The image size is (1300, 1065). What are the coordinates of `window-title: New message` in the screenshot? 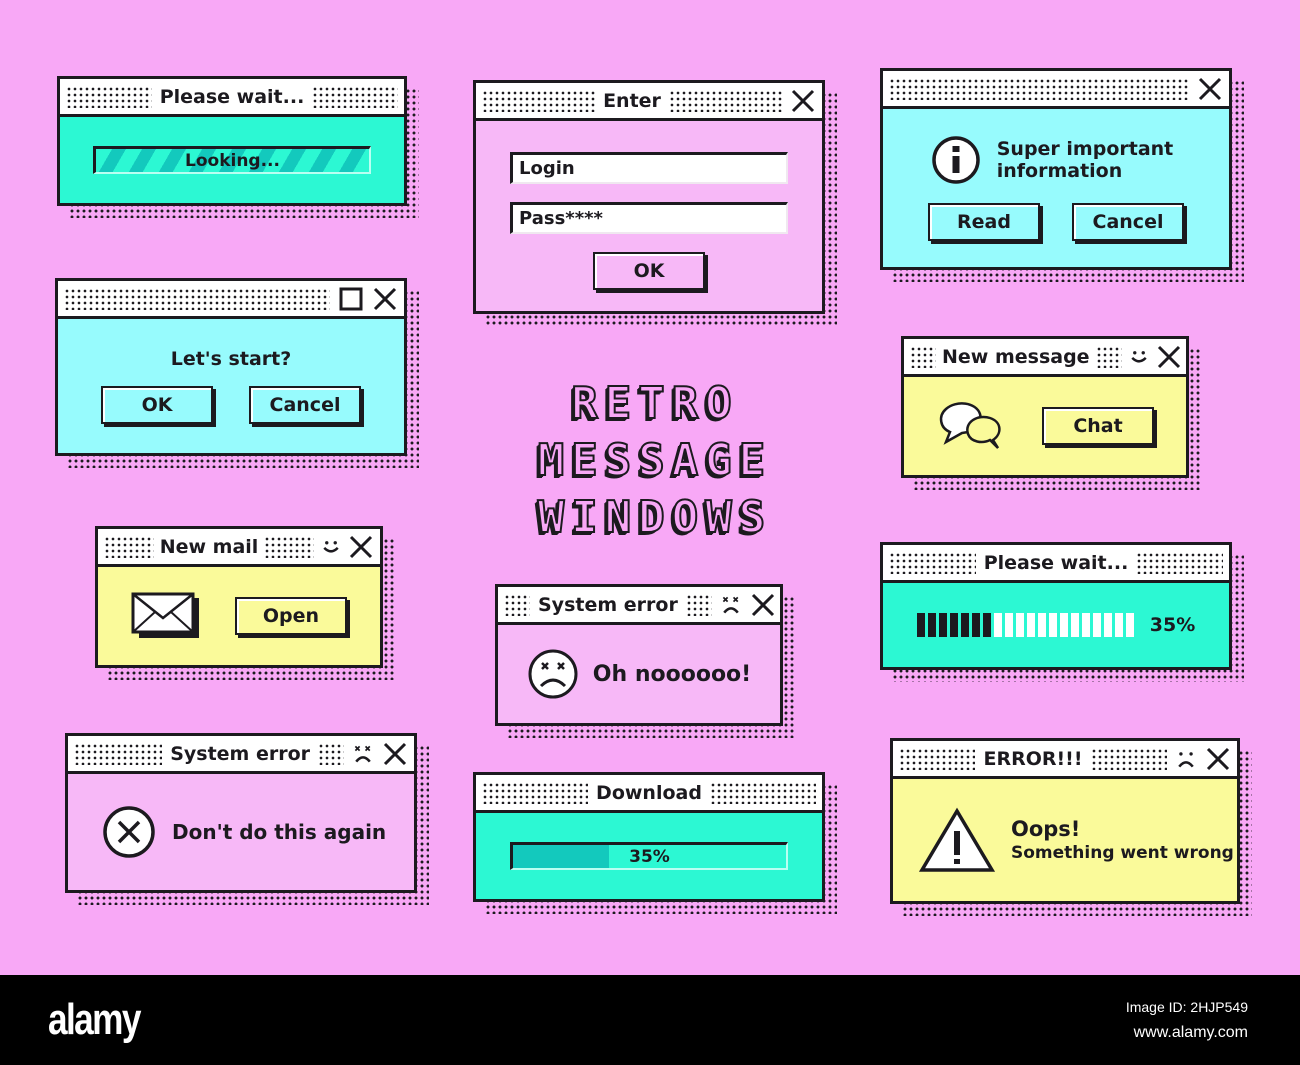 It's located at (1016, 356).